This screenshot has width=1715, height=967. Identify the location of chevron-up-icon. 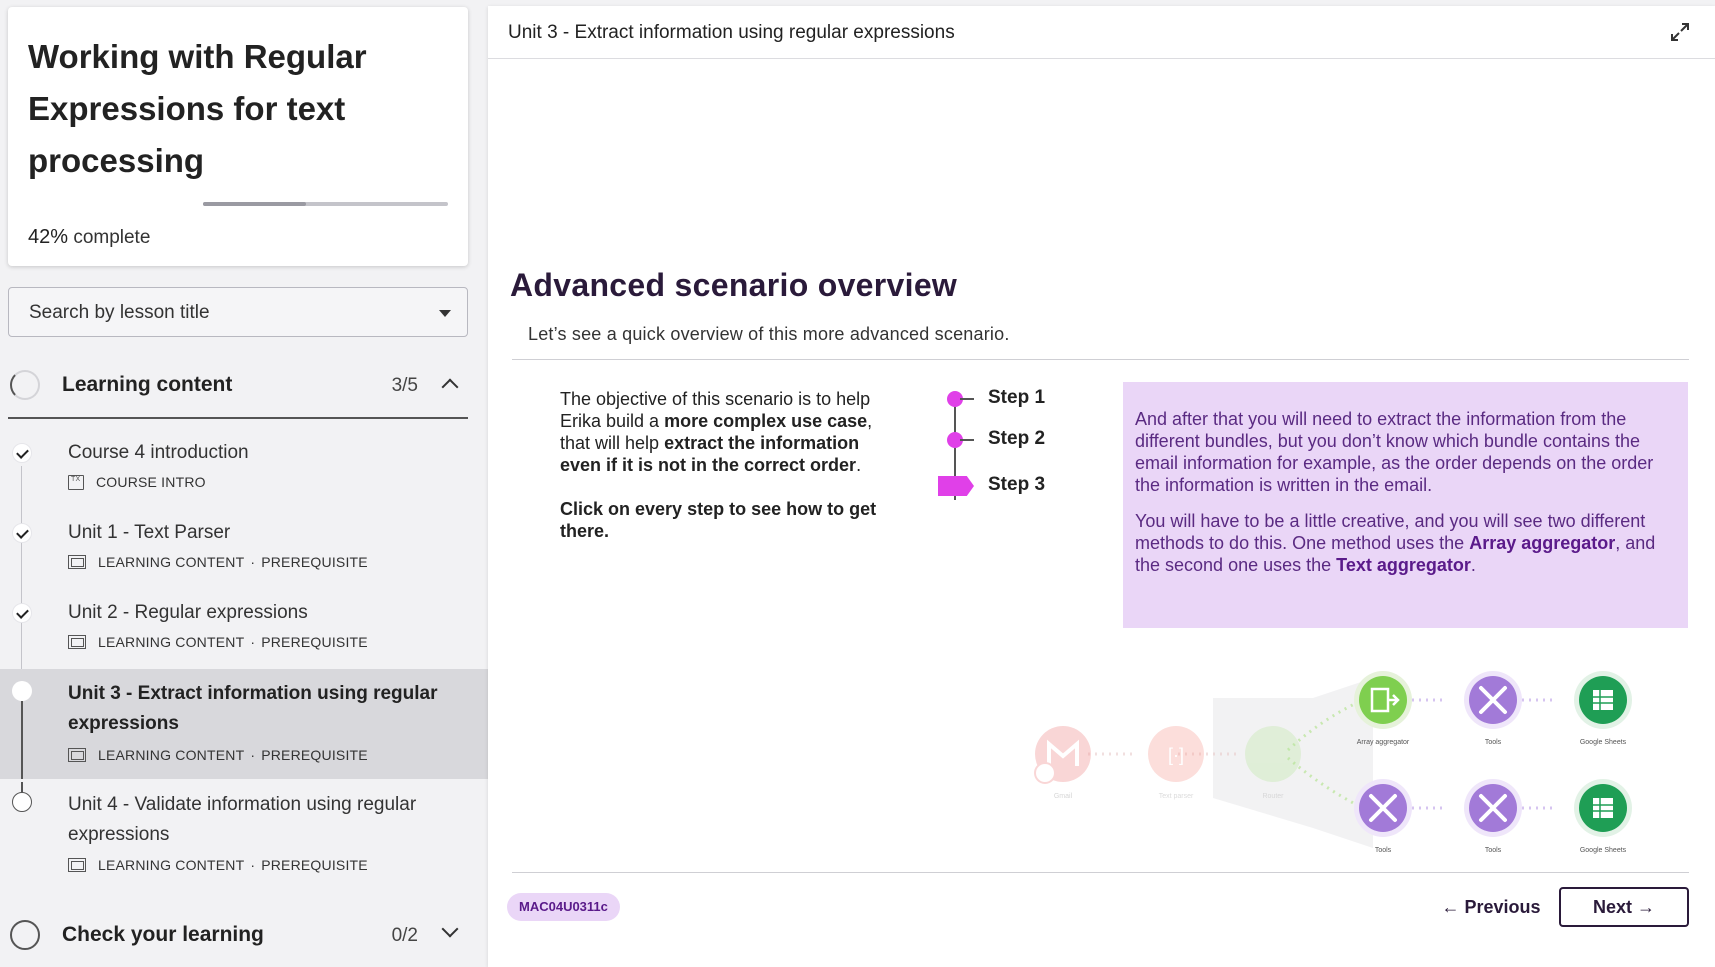
(450, 387).